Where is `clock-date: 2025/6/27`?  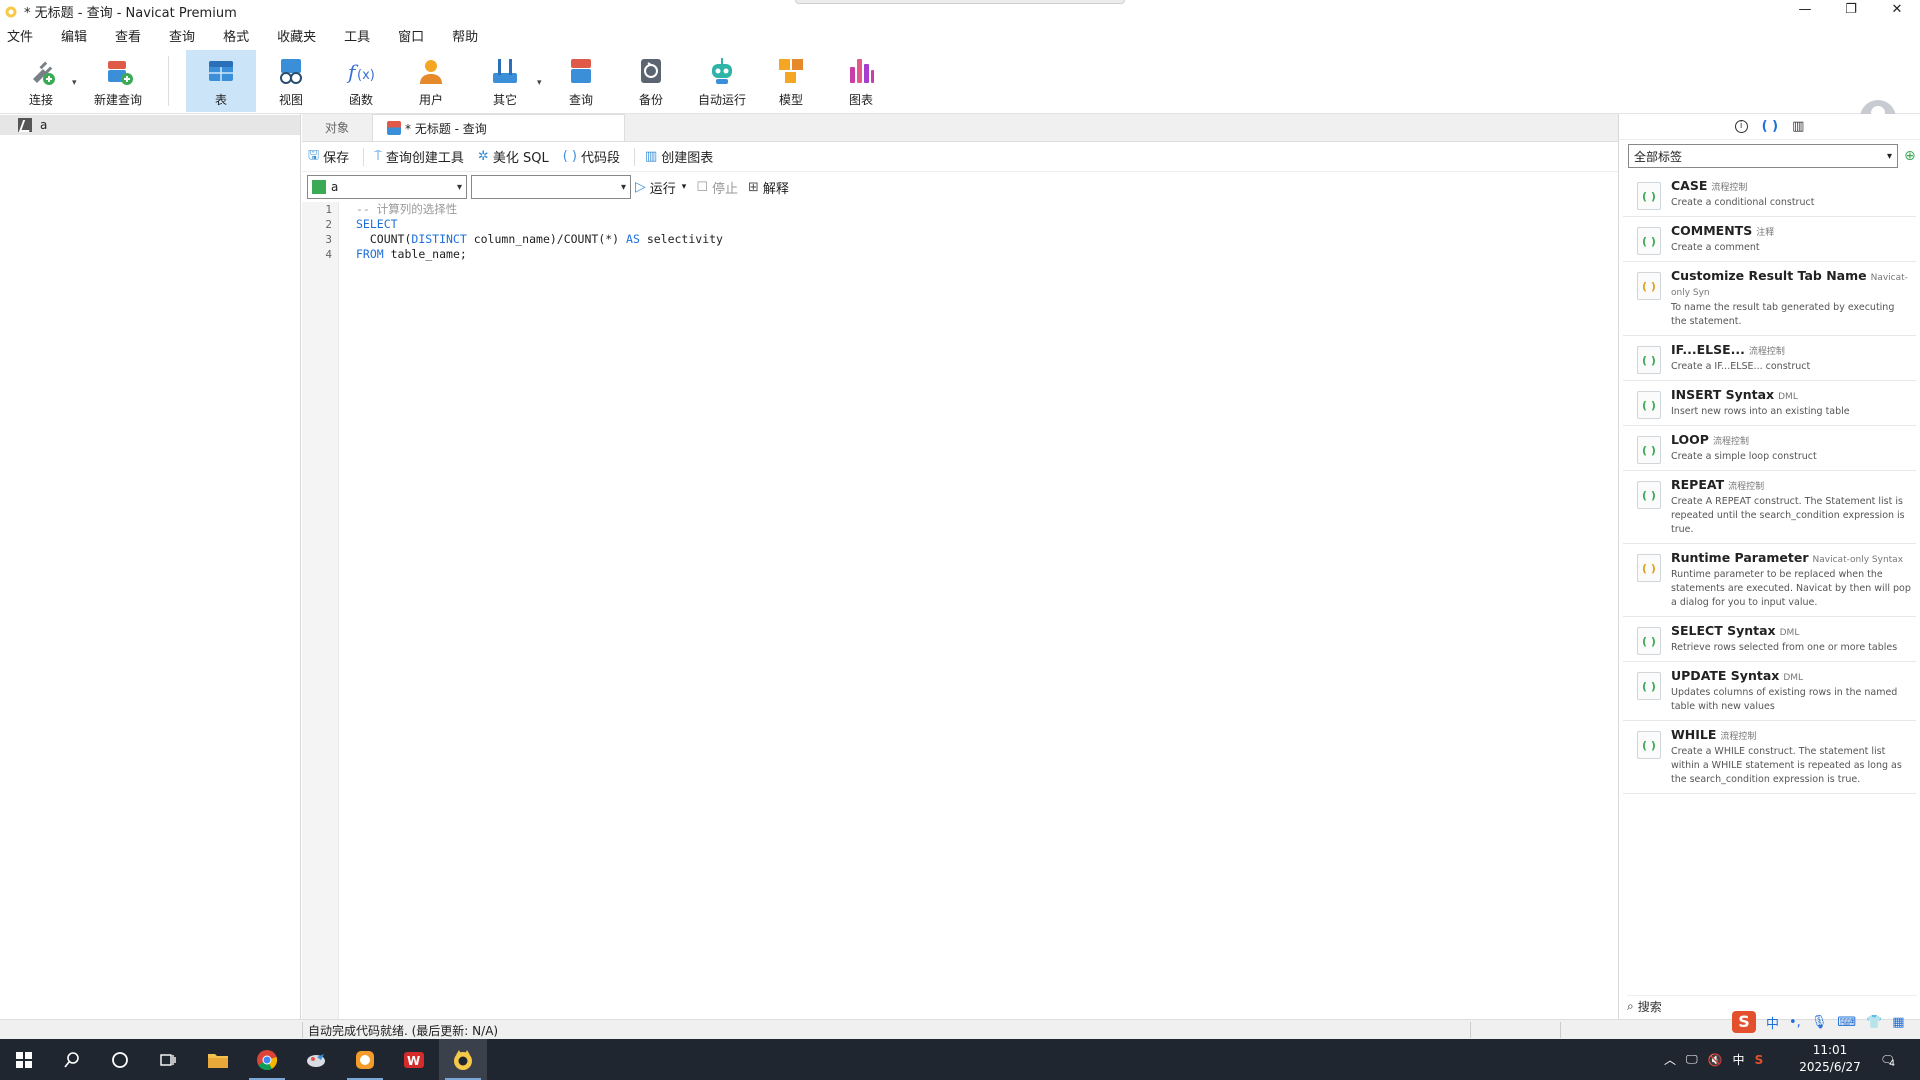 clock-date: 2025/6/27 is located at coordinates (1830, 1067).